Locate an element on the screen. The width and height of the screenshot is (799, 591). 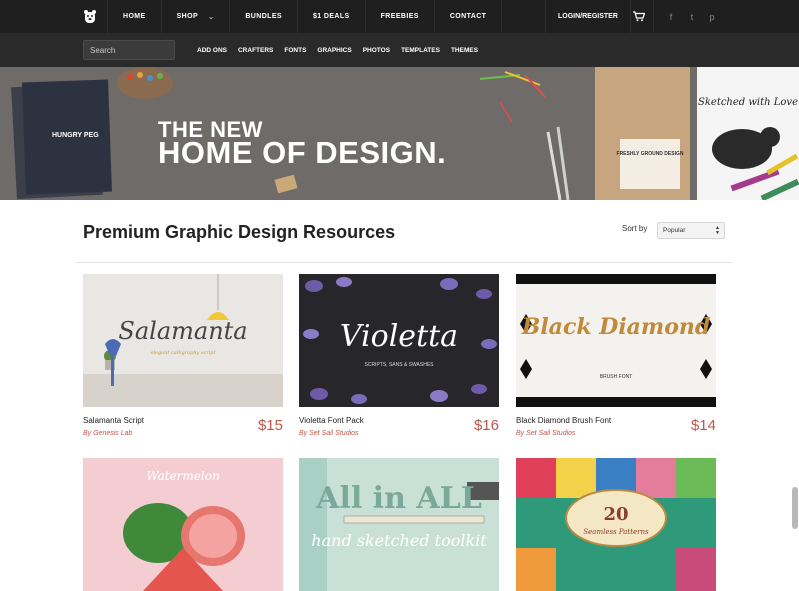
category-graphics: GRAPHICS is located at coordinates (334, 50).